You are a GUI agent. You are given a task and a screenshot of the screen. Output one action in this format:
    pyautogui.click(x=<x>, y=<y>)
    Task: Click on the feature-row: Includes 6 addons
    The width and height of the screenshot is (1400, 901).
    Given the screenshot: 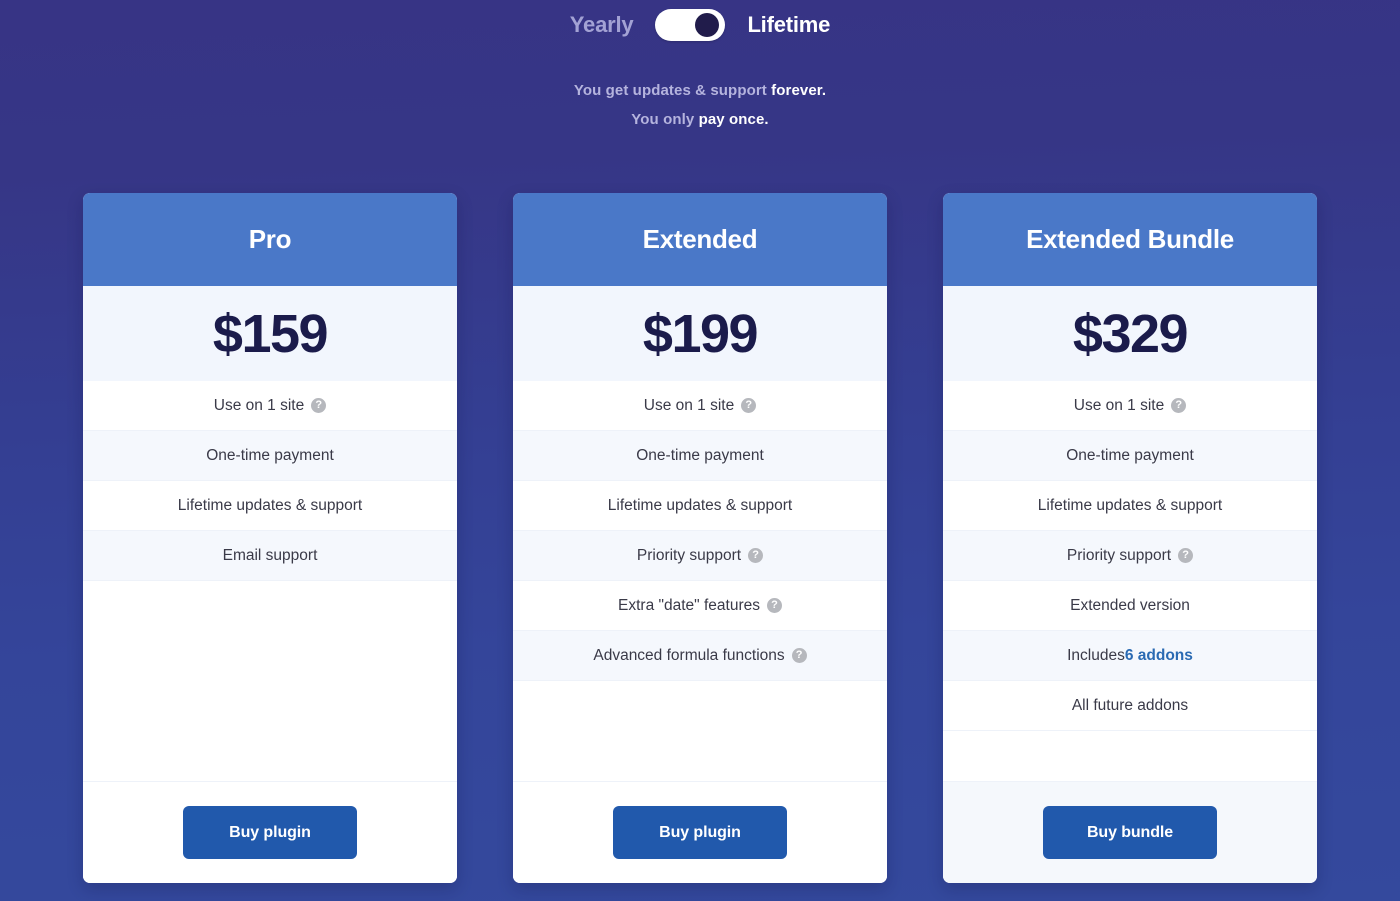 What is the action you would take?
    pyautogui.click(x=1130, y=656)
    